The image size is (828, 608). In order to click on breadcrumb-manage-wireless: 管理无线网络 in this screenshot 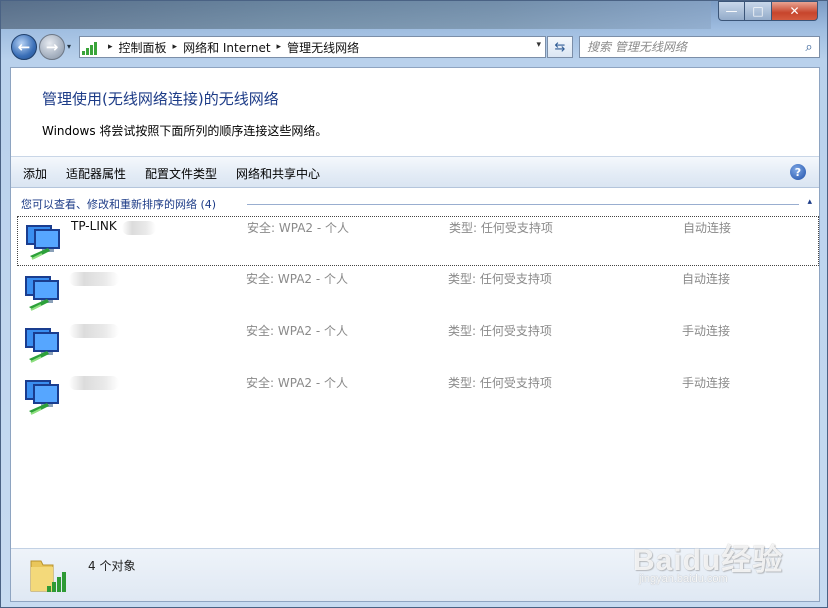, I will do `click(323, 47)`.